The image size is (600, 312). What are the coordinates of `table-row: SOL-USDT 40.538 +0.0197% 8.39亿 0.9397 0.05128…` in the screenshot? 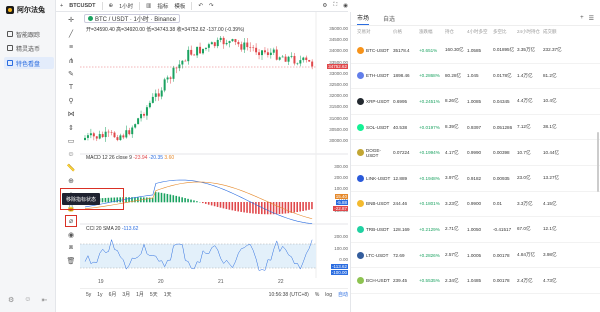 It's located at (475, 128).